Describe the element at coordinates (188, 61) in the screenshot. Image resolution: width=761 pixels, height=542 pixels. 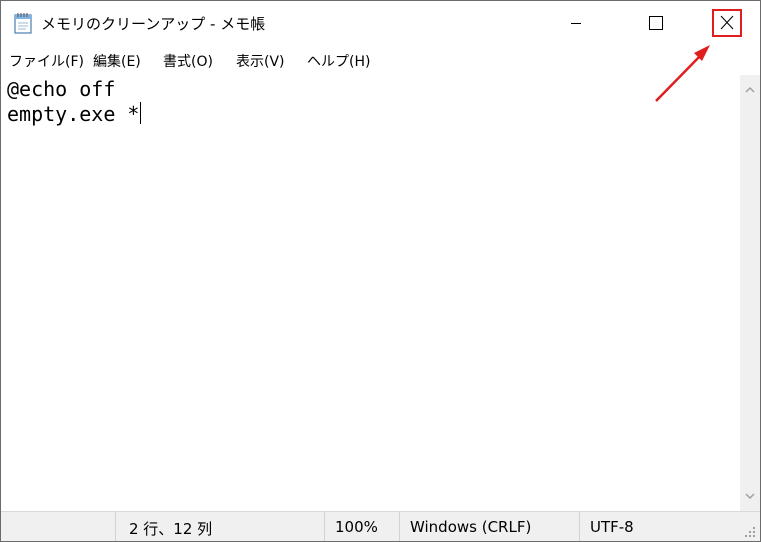
I see `menu-format: 書式(O)` at that location.